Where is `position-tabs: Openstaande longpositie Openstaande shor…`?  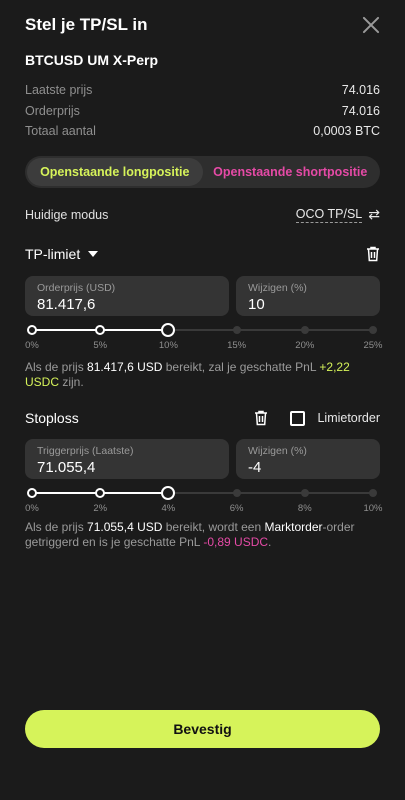 position-tabs: Openstaande longpositie Openstaande shor… is located at coordinates (202, 172).